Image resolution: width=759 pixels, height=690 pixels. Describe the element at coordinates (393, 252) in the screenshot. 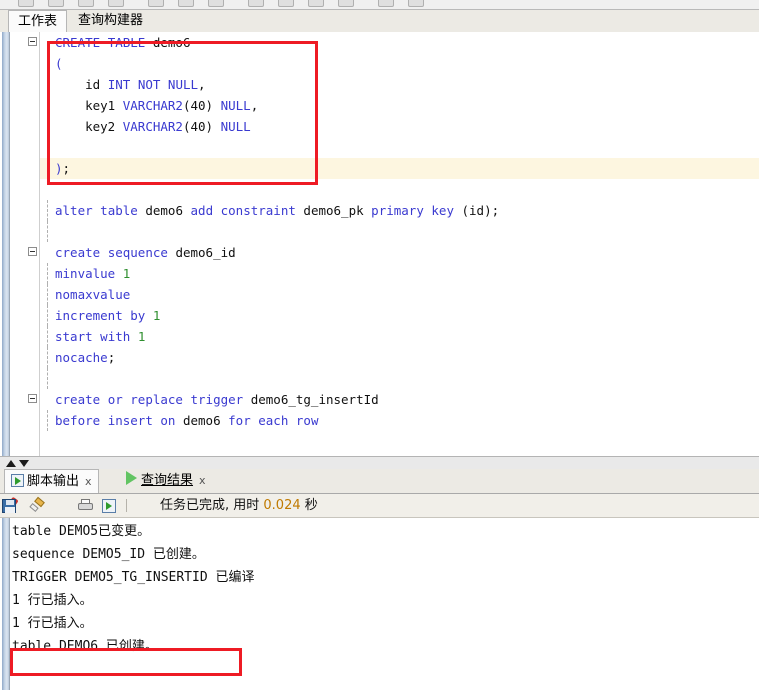

I see `code-line: create sequence demo6_id` at that location.